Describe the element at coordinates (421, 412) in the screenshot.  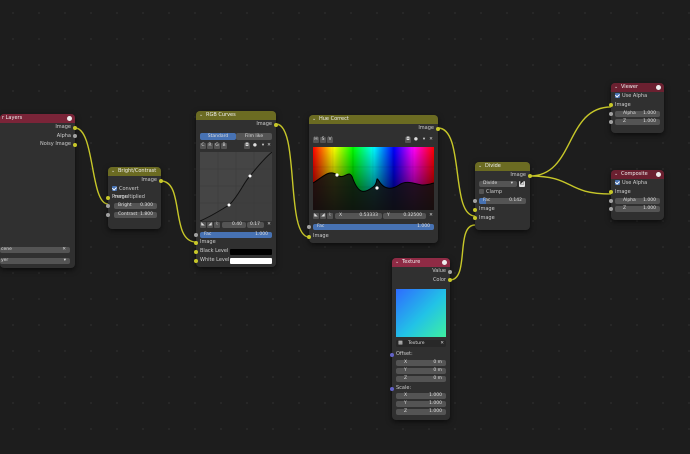
I see `scale-z-field: Z 1.000` at that location.